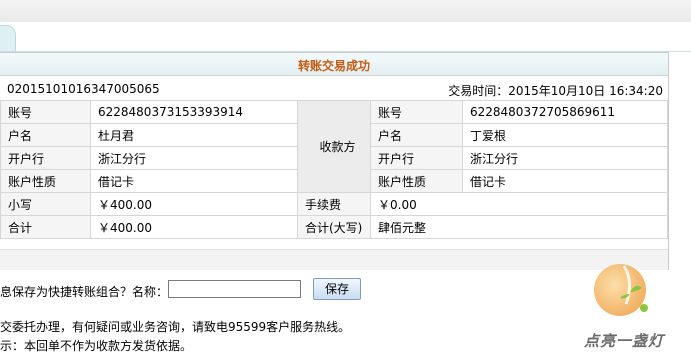  I want to click on serial-number: 02015101016347005065, so click(83, 89).